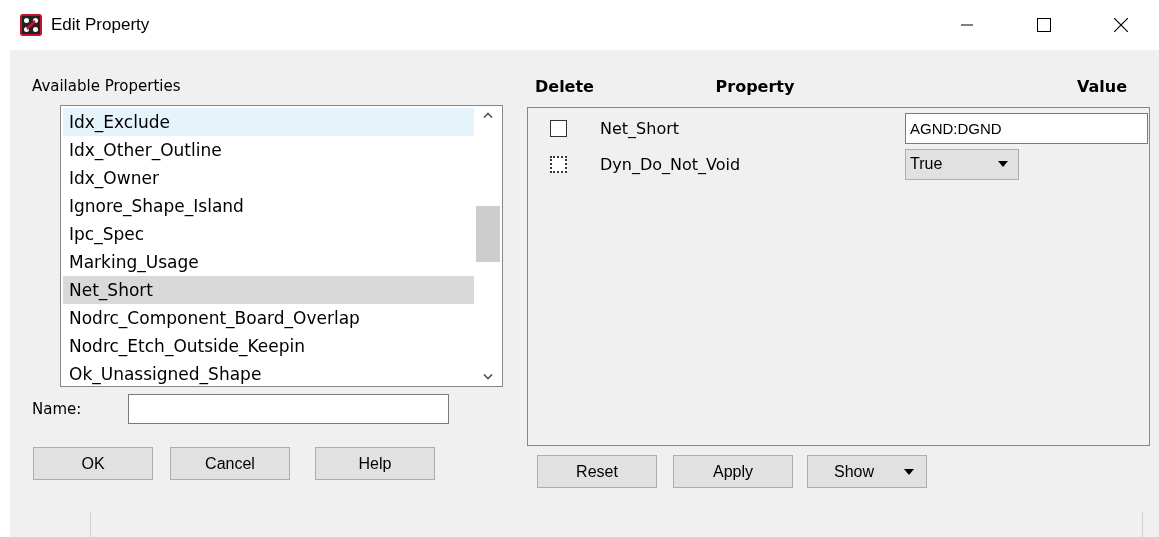  I want to click on name-label: Name:, so click(57, 409).